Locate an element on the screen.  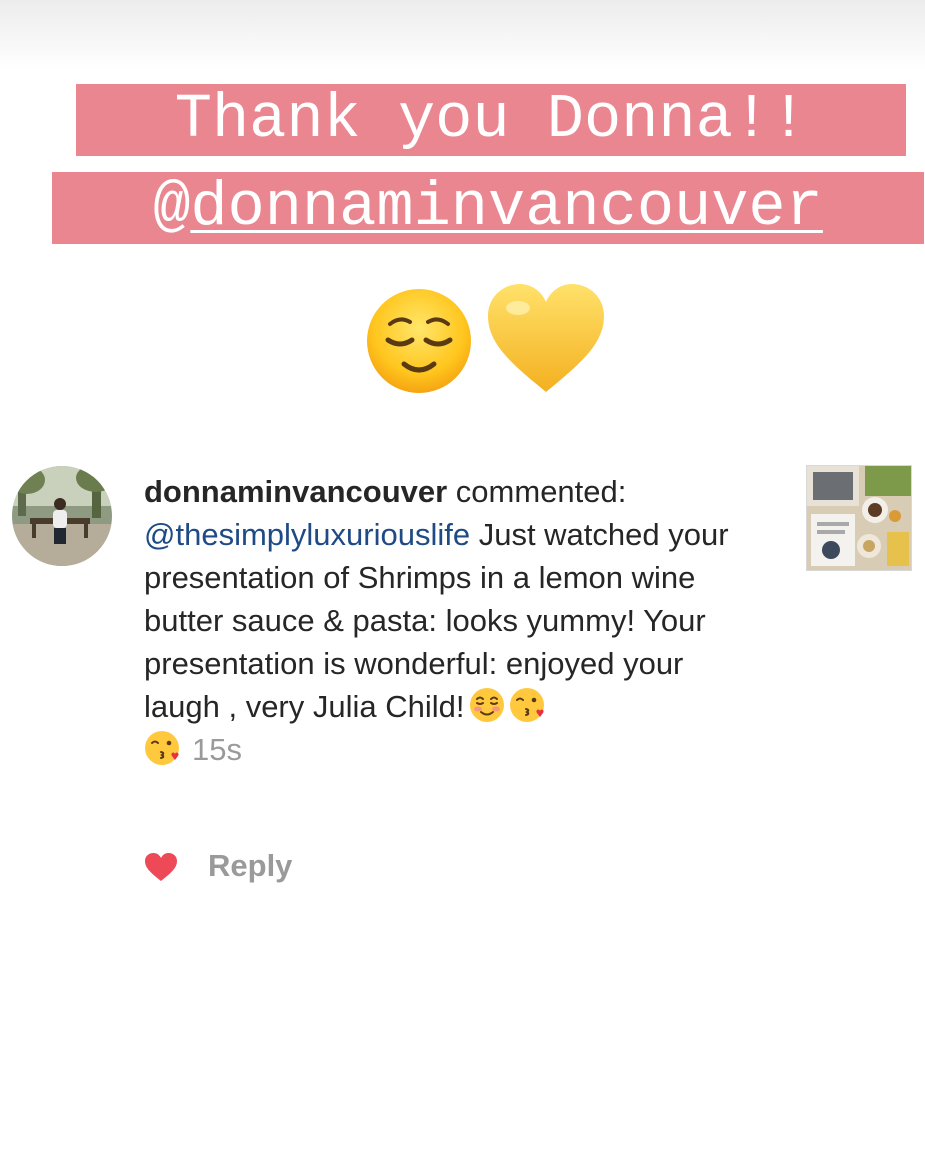
comment-verb: commented: is located at coordinates (537, 491).